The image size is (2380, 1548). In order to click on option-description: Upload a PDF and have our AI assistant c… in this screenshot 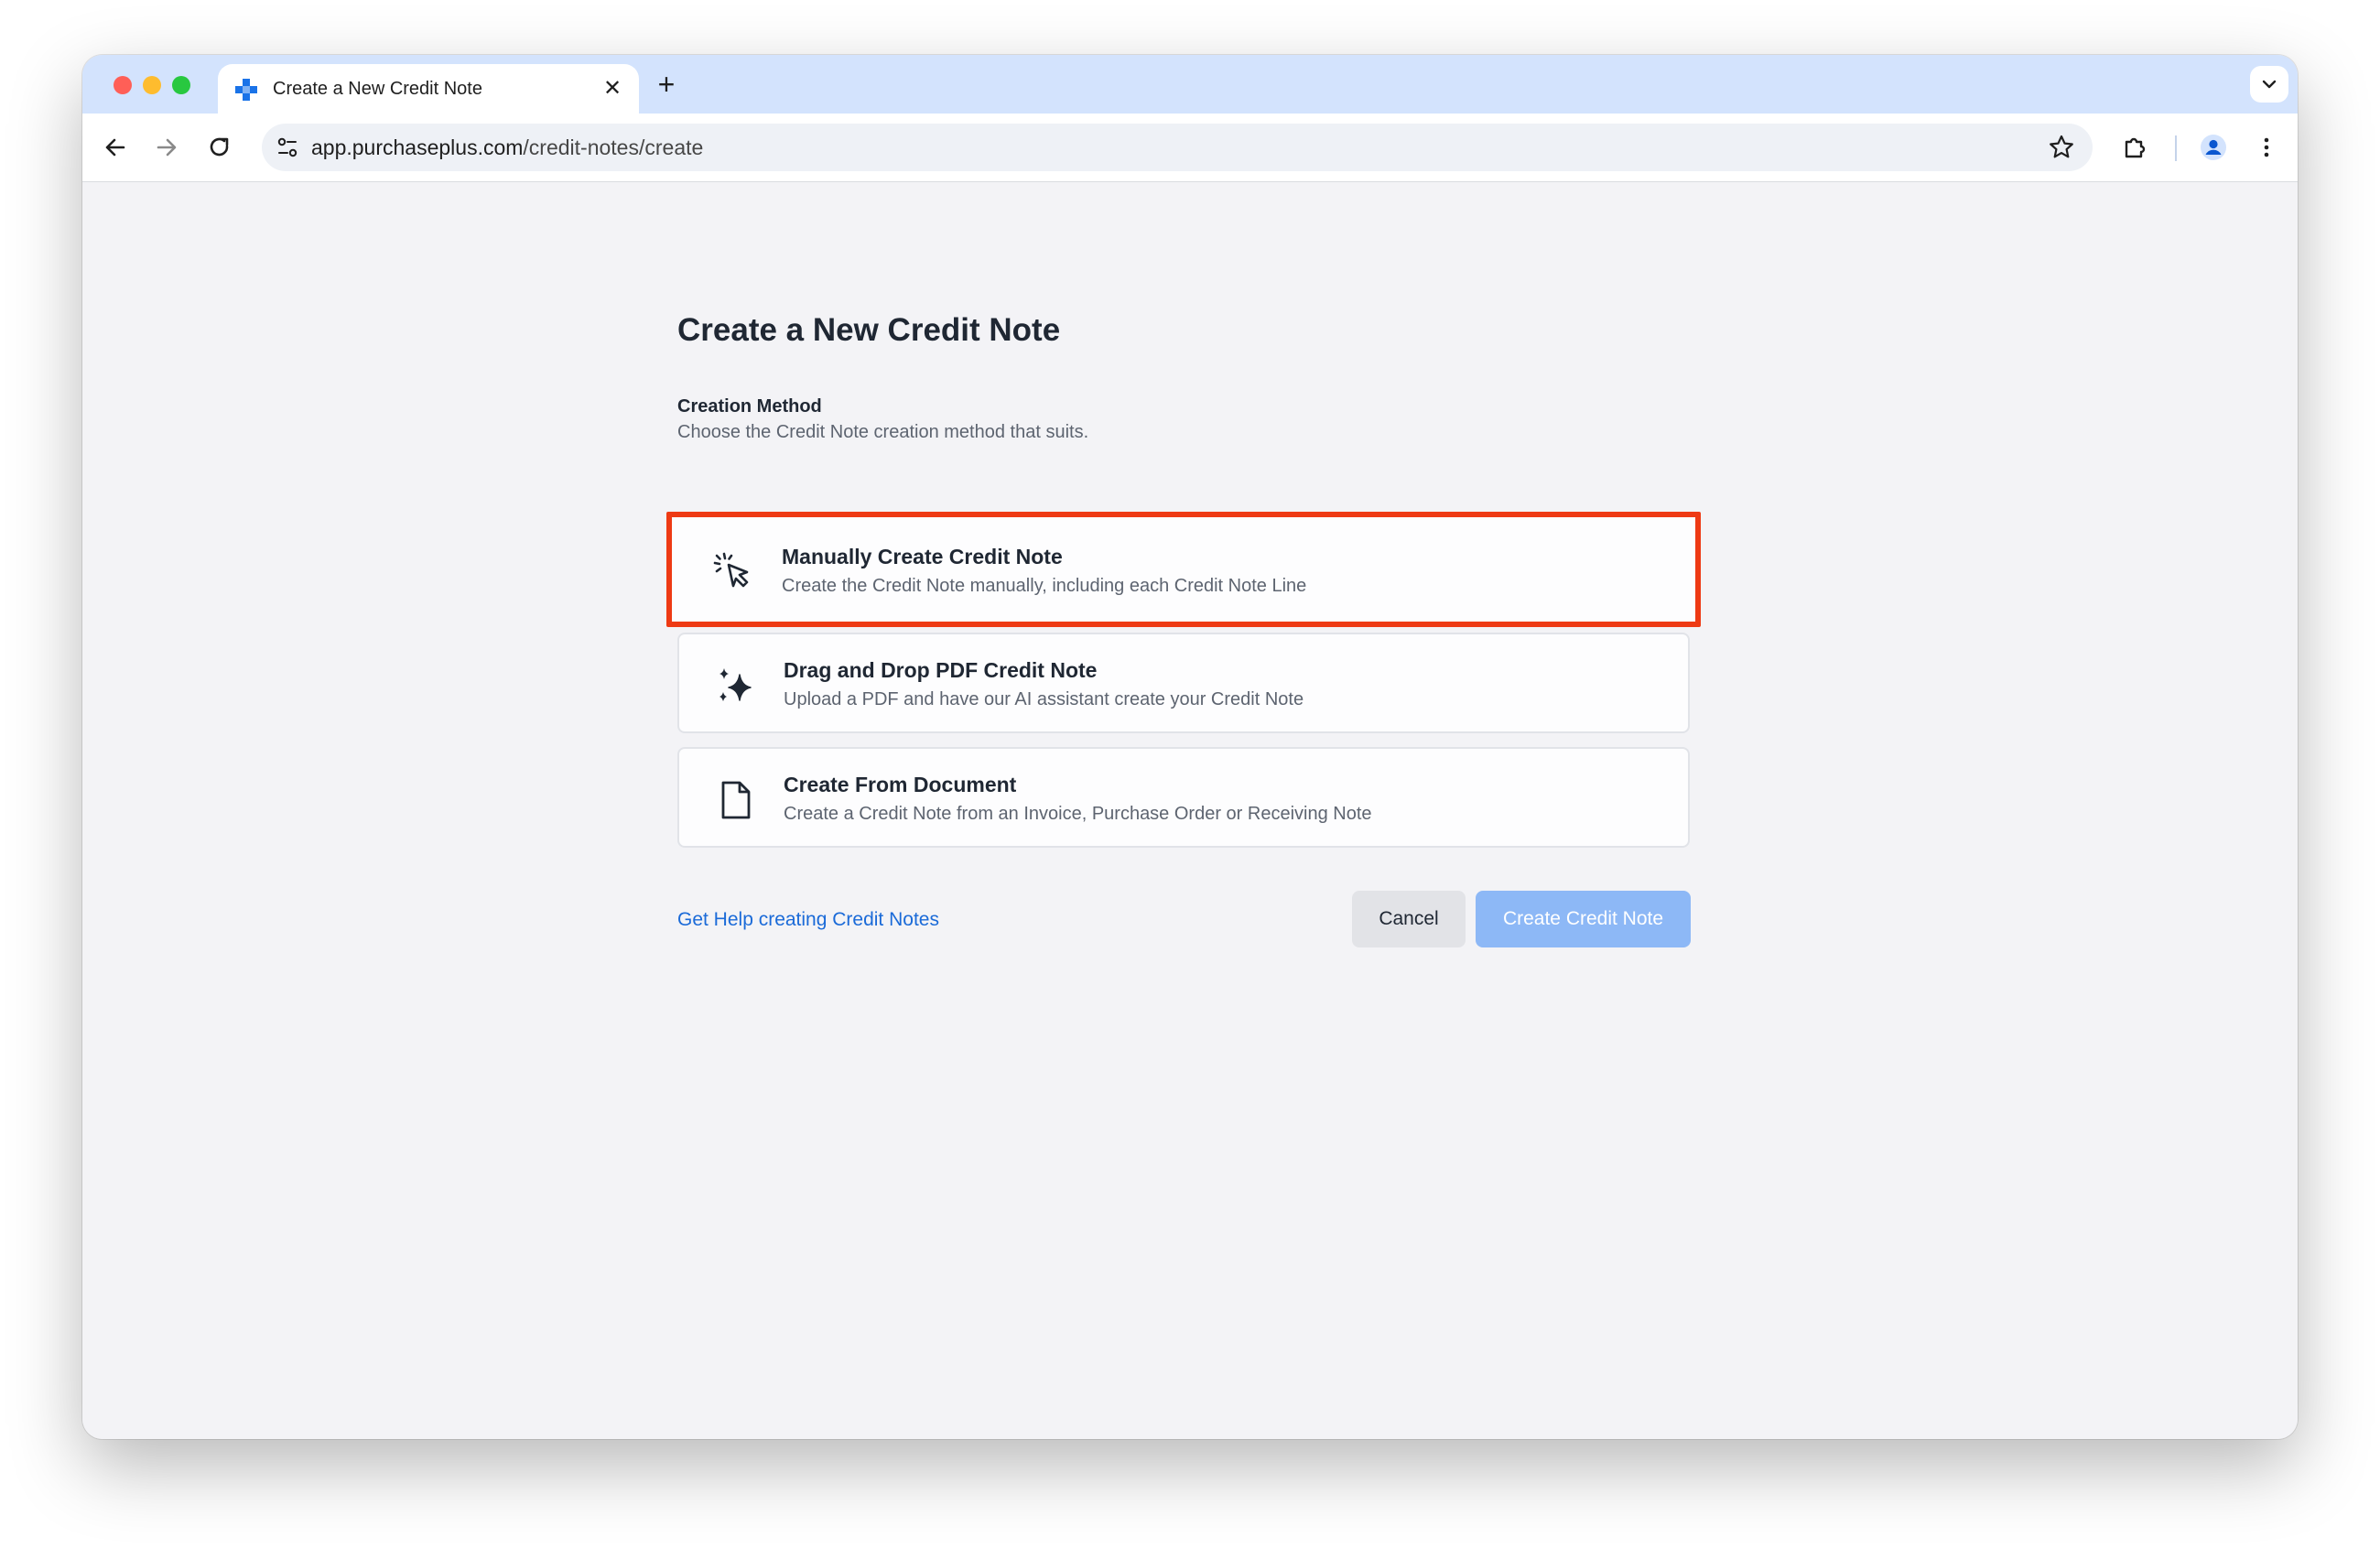, I will do `click(1044, 699)`.